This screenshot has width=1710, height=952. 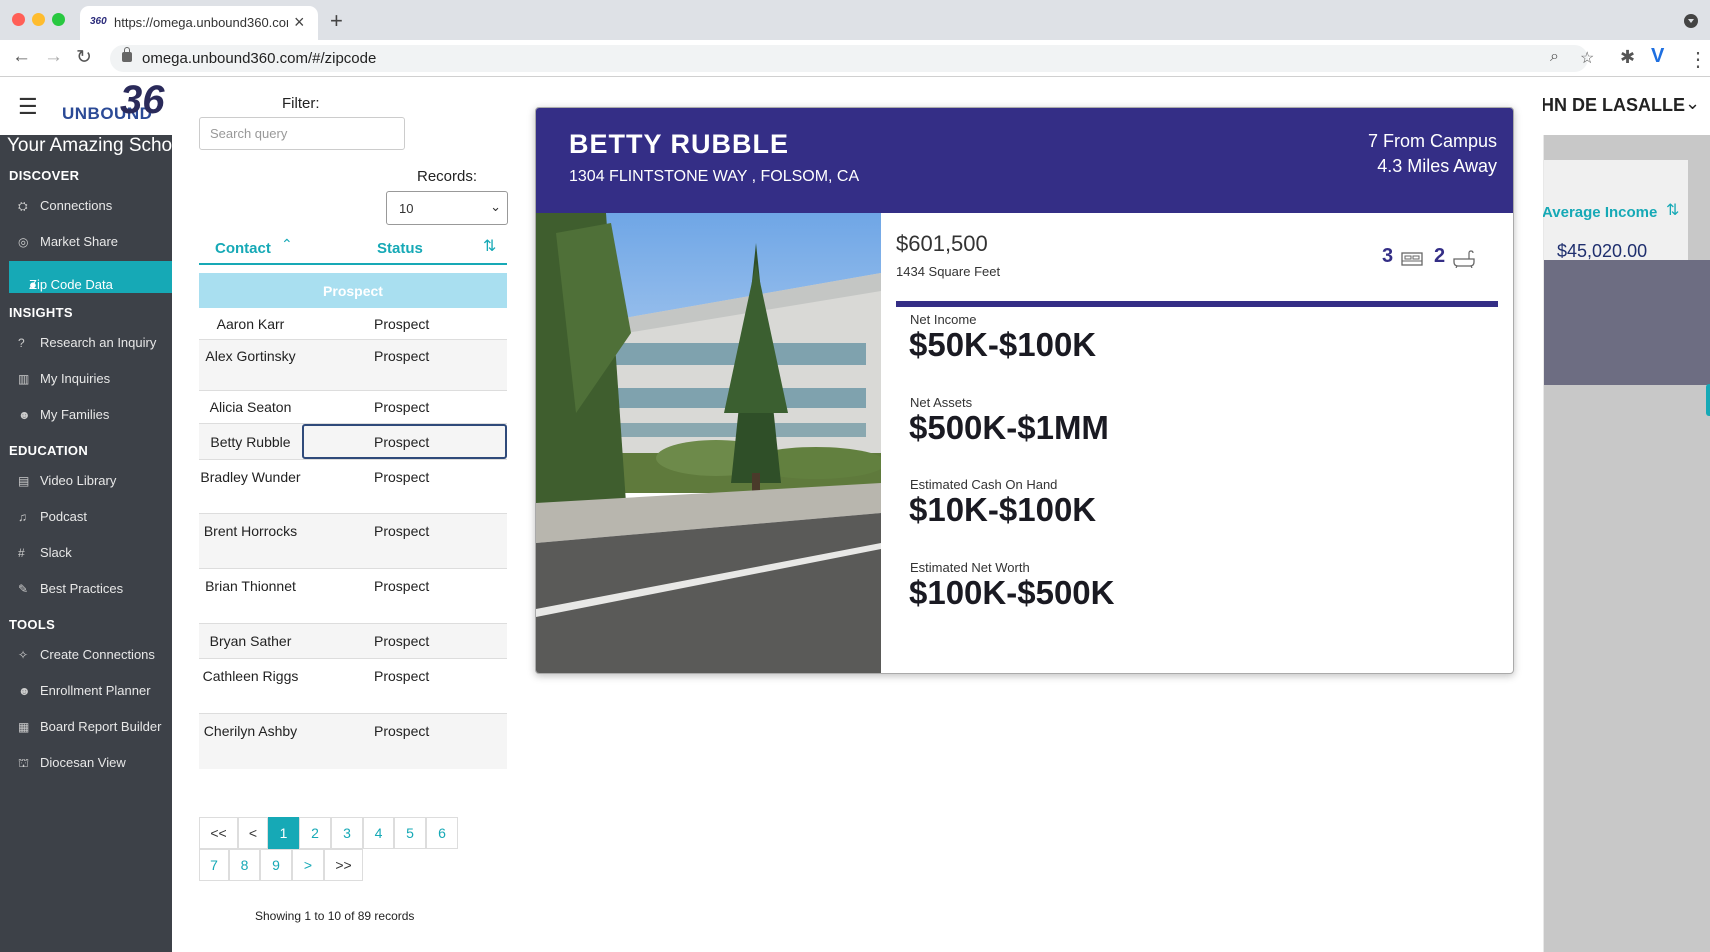 What do you see at coordinates (65, 206) in the screenshot?
I see `sidebar-item-connections: ⛭ Connections` at bounding box center [65, 206].